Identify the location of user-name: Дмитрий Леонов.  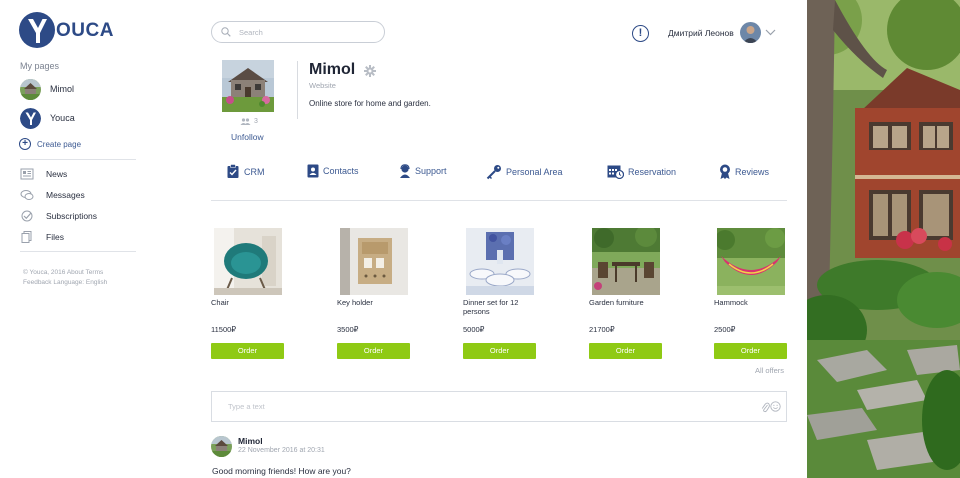
(701, 32).